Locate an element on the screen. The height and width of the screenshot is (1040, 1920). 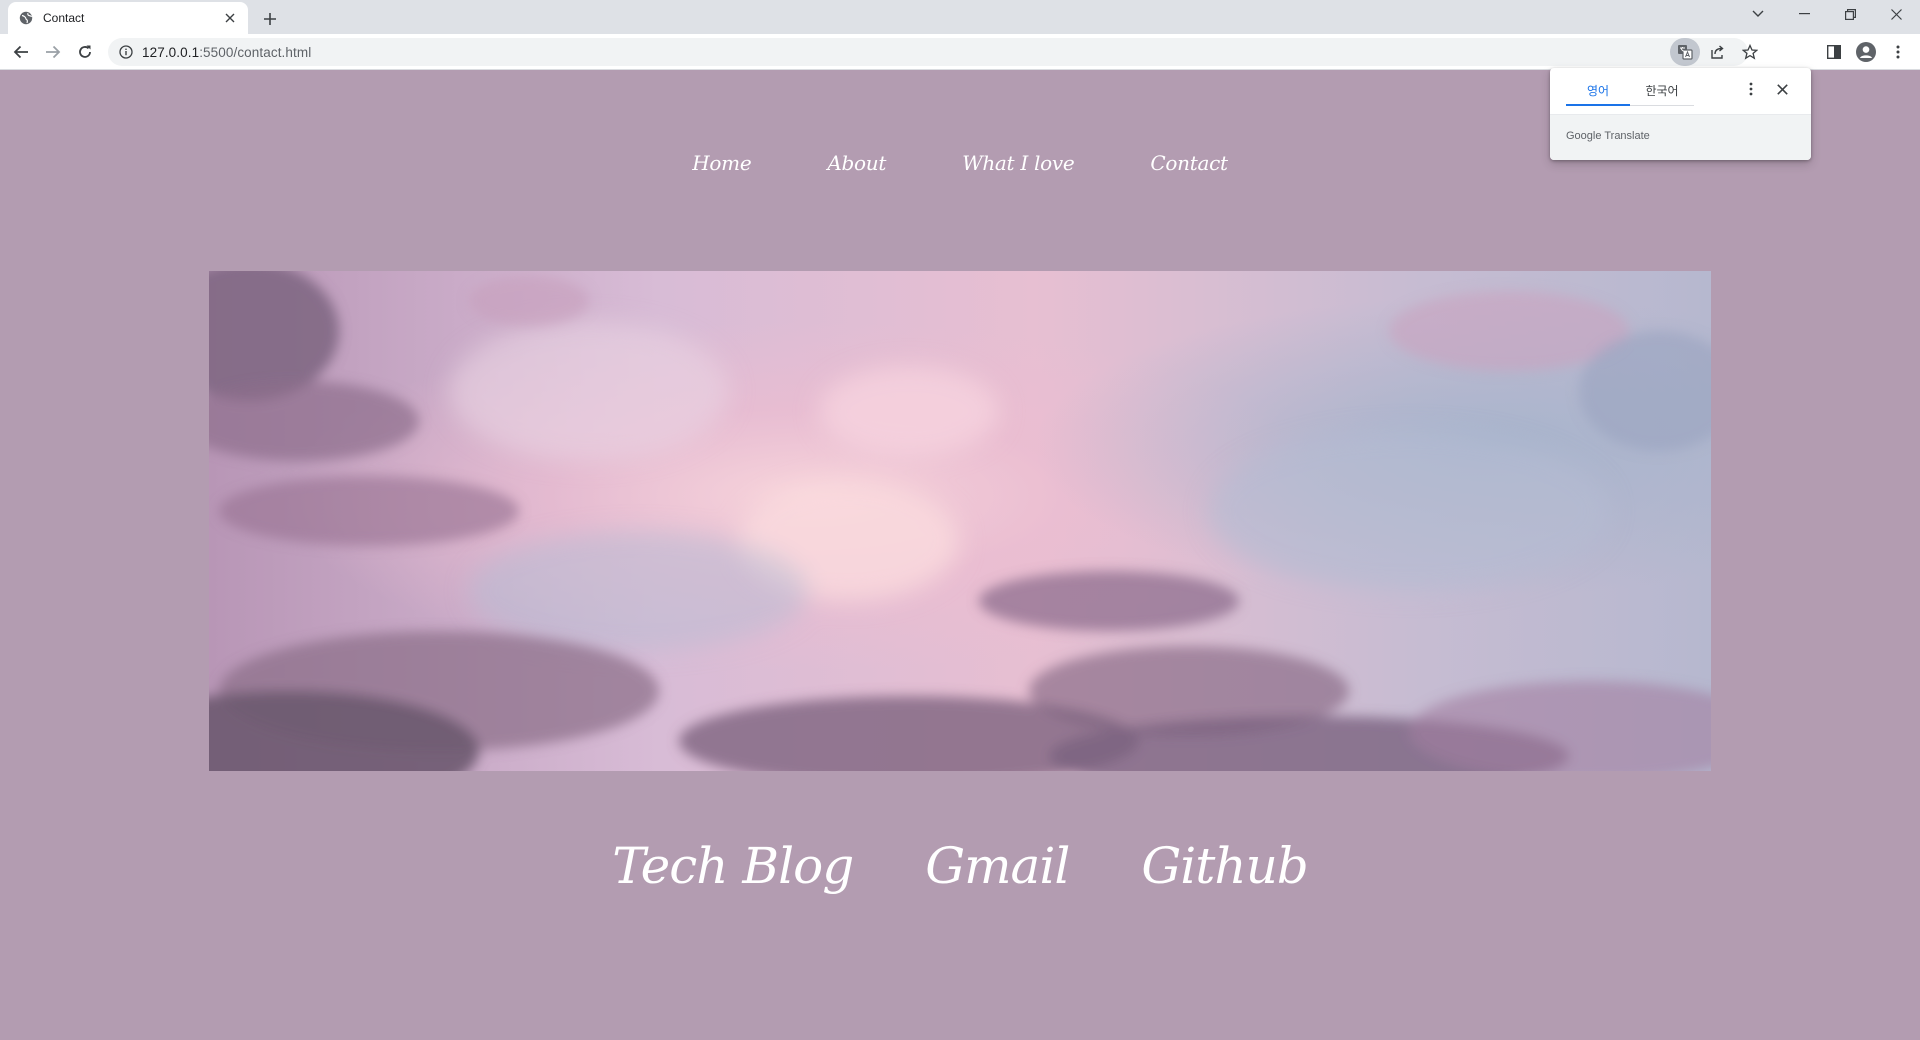
bookmark-star-icon is located at coordinates (1750, 52).